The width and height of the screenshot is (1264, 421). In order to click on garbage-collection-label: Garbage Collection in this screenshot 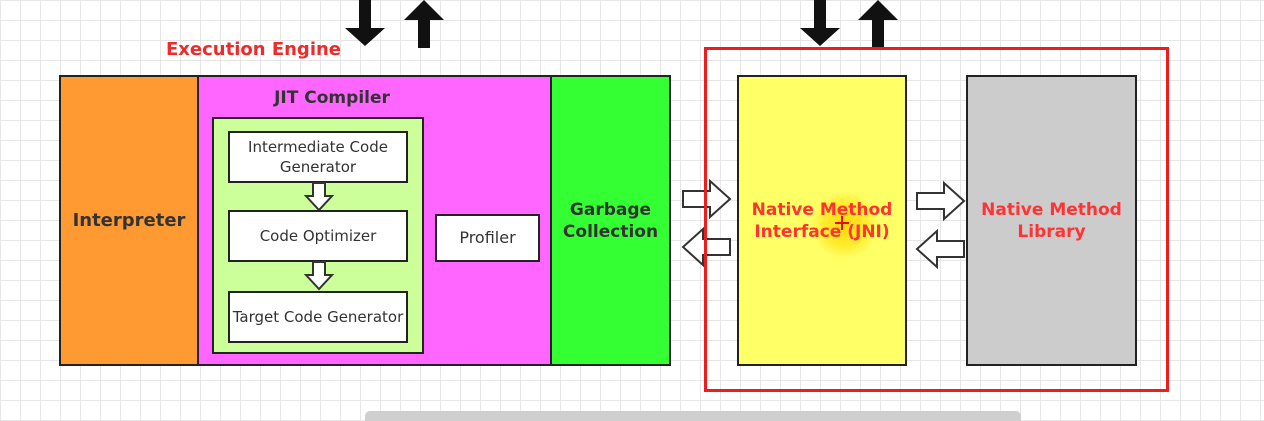, I will do `click(610, 220)`.